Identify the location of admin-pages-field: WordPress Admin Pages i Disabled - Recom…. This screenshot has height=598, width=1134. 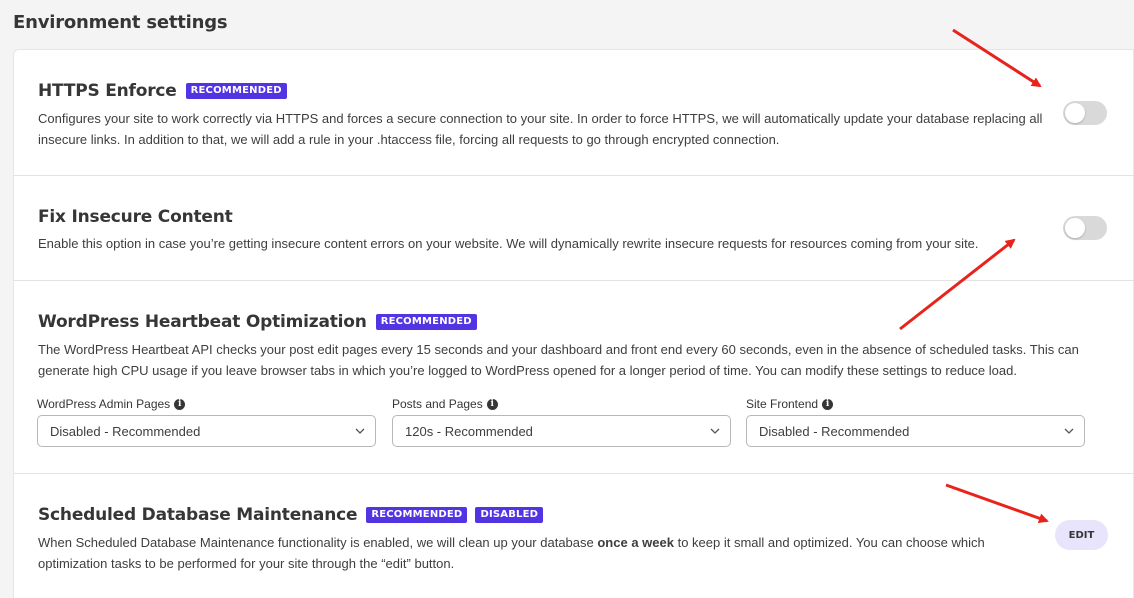
(206, 422).